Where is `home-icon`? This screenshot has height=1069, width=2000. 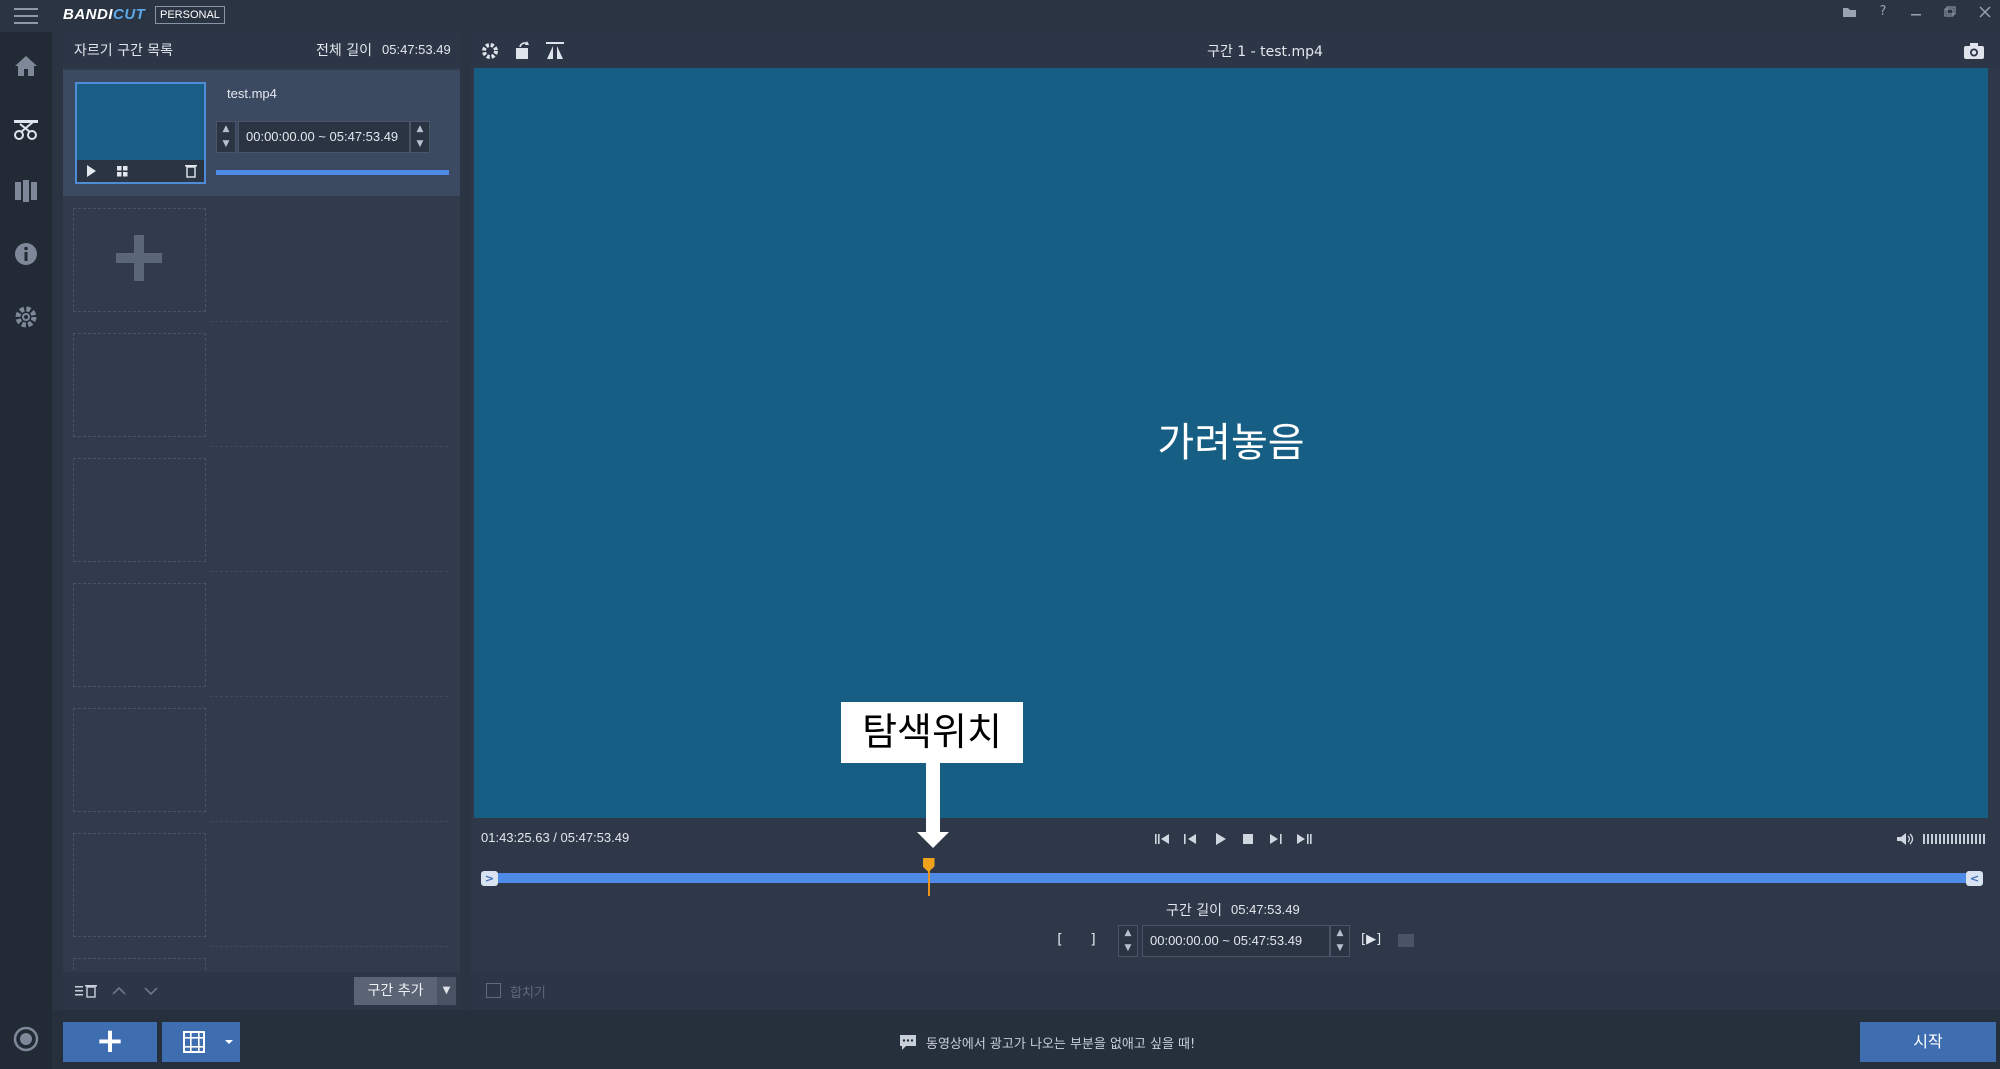
home-icon is located at coordinates (26, 66).